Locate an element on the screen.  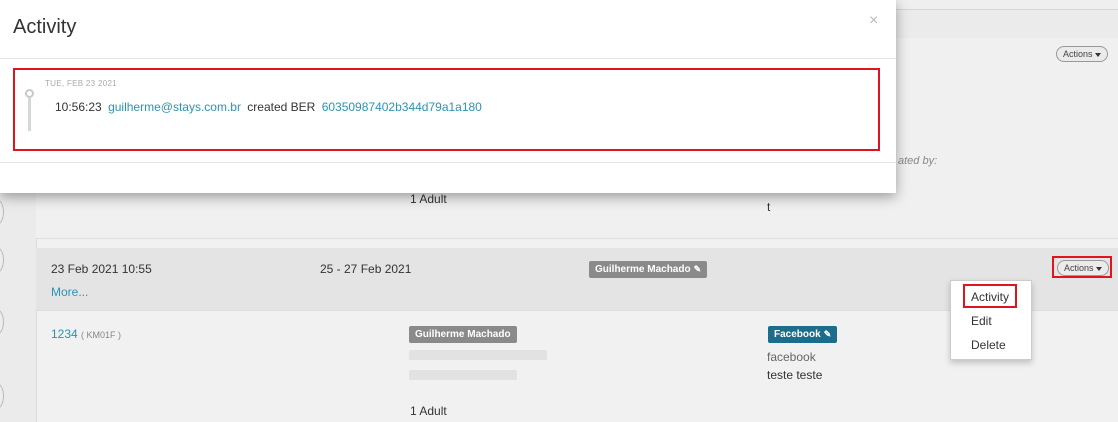
row-divider is located at coordinates (577, 238).